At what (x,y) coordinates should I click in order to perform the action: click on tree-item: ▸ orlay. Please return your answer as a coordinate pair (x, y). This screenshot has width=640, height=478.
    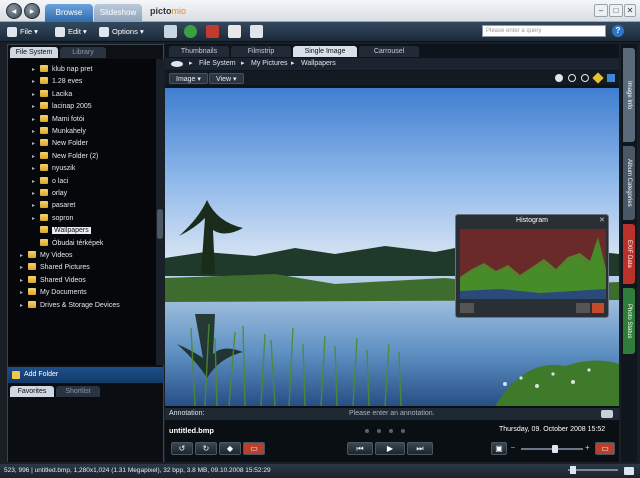
    Looking at the image, I should click on (49, 194).